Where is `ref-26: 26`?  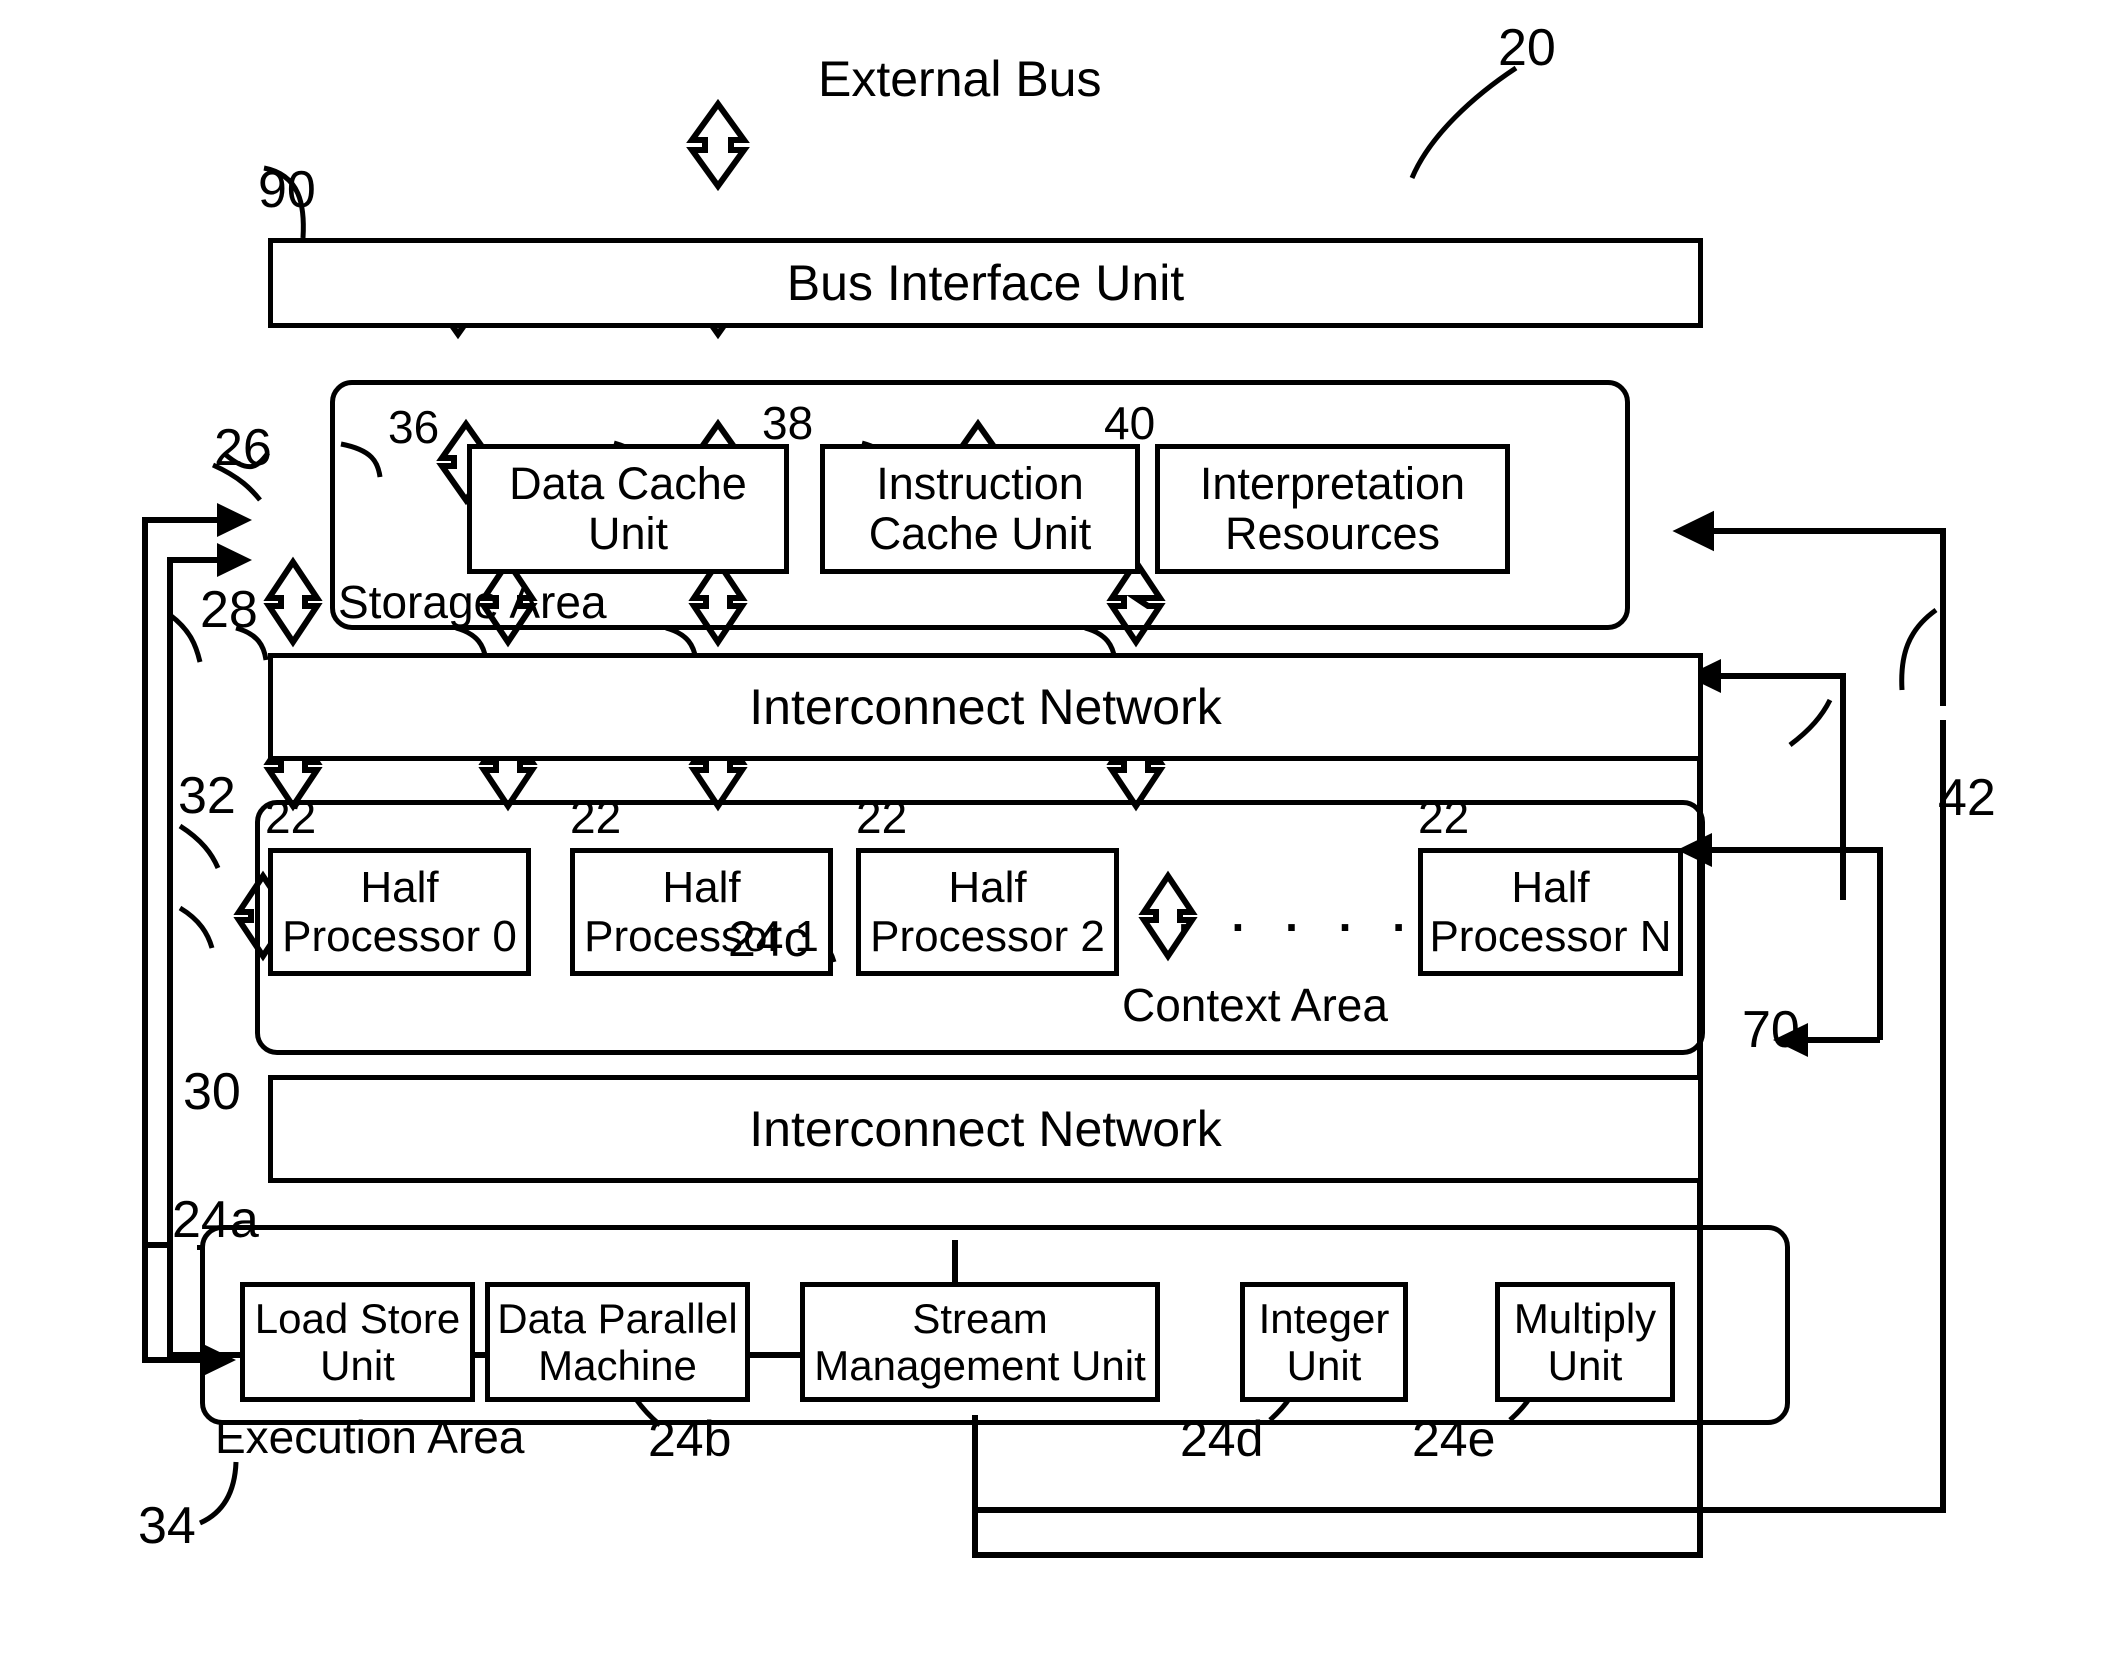
ref-26: 26 is located at coordinates (243, 448).